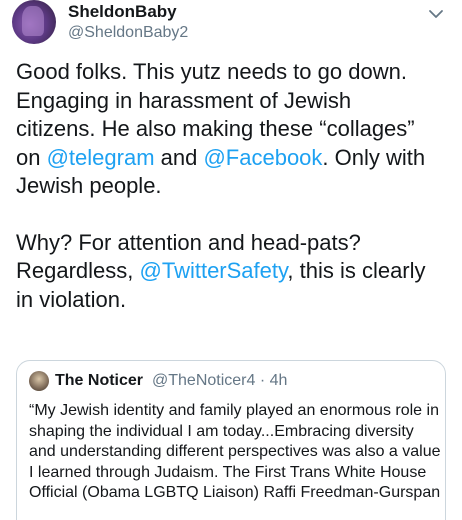  Describe the element at coordinates (128, 33) in the screenshot. I see `handle: @SheldonBaby2` at that location.